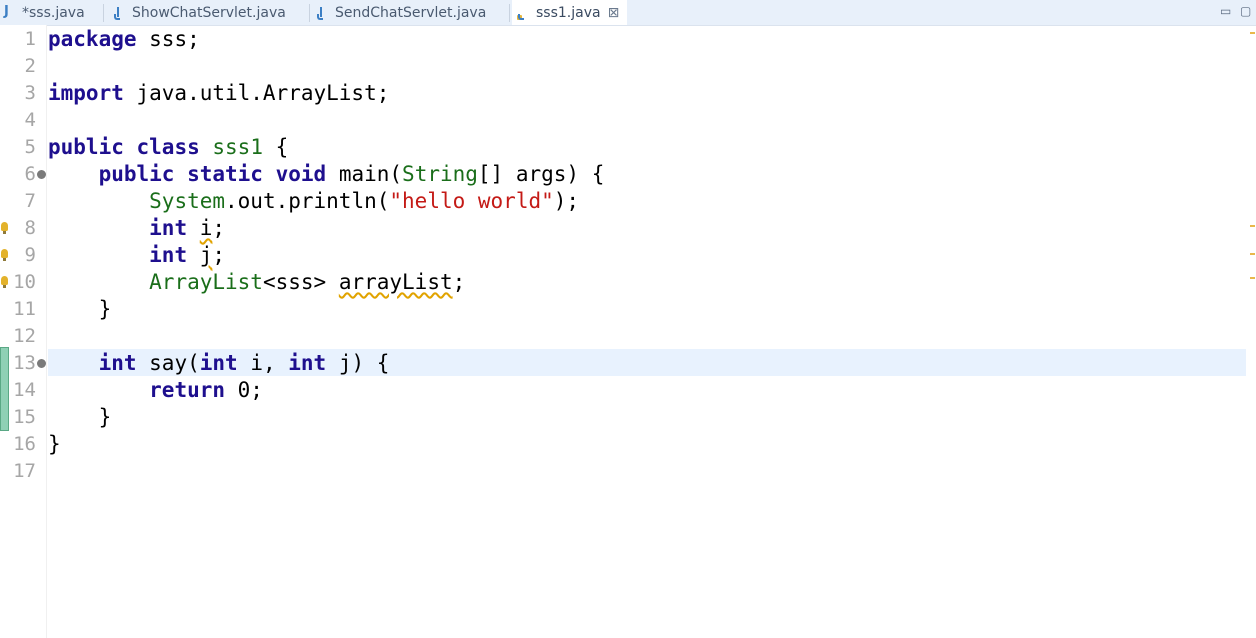  I want to click on code-line: import java.util.ArrayList;, so click(219, 93).